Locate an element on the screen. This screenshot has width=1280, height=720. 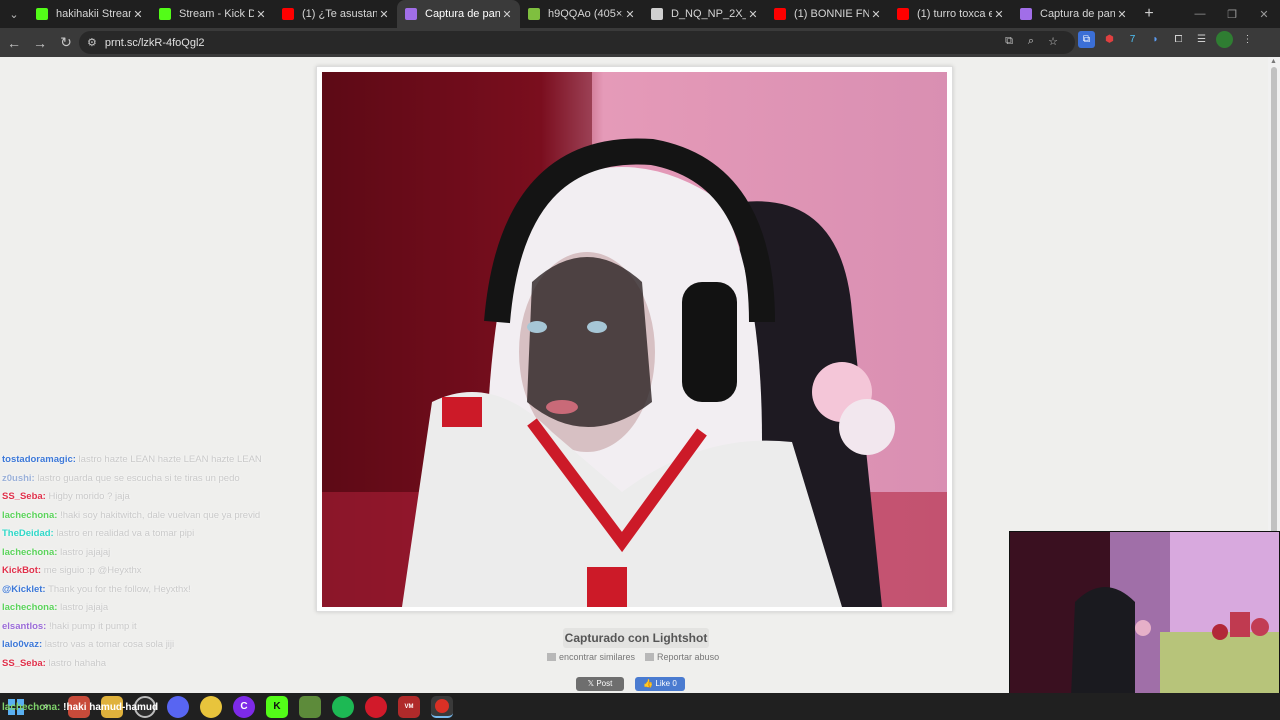
browser-tab: hakihakii Stream - W✕ is located at coordinates (89, 14).